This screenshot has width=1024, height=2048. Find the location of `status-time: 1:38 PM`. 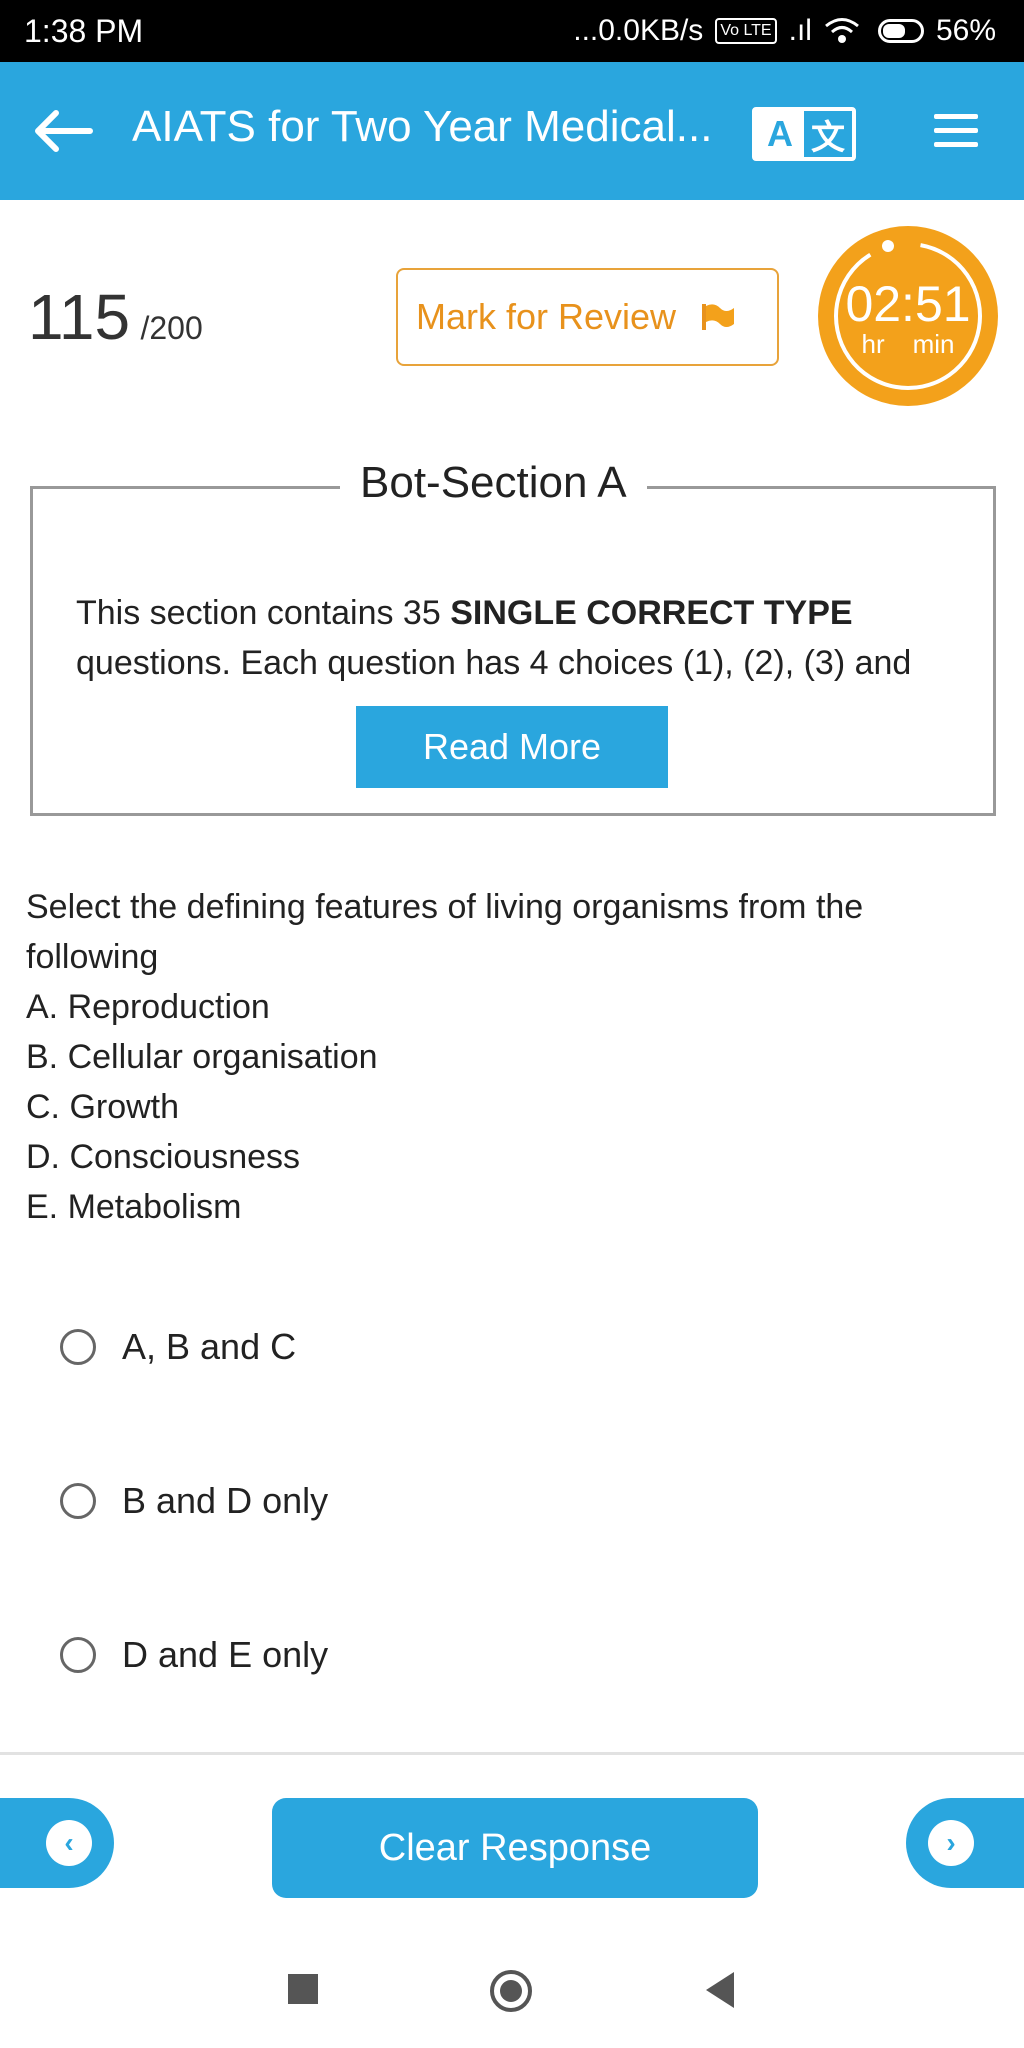

status-time: 1:38 PM is located at coordinates (84, 30).